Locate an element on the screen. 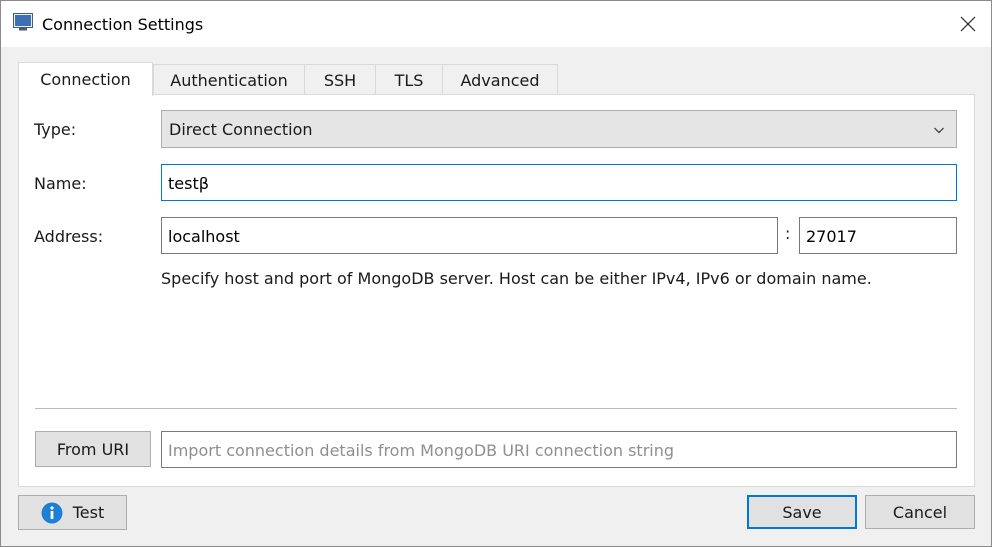 The width and height of the screenshot is (992, 547). type-label: Type: is located at coordinates (55, 129).